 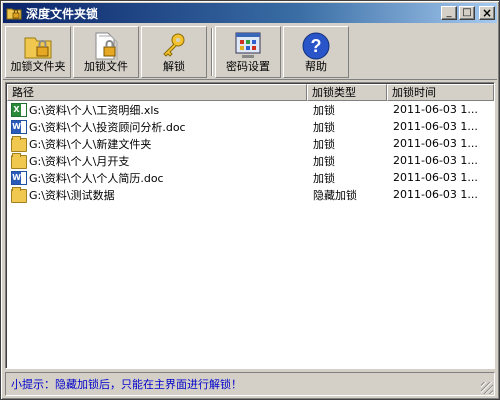 I want to click on status-bar: 小提示：隐藏加锁后，只能在主界面进行解锁！, so click(x=250, y=384).